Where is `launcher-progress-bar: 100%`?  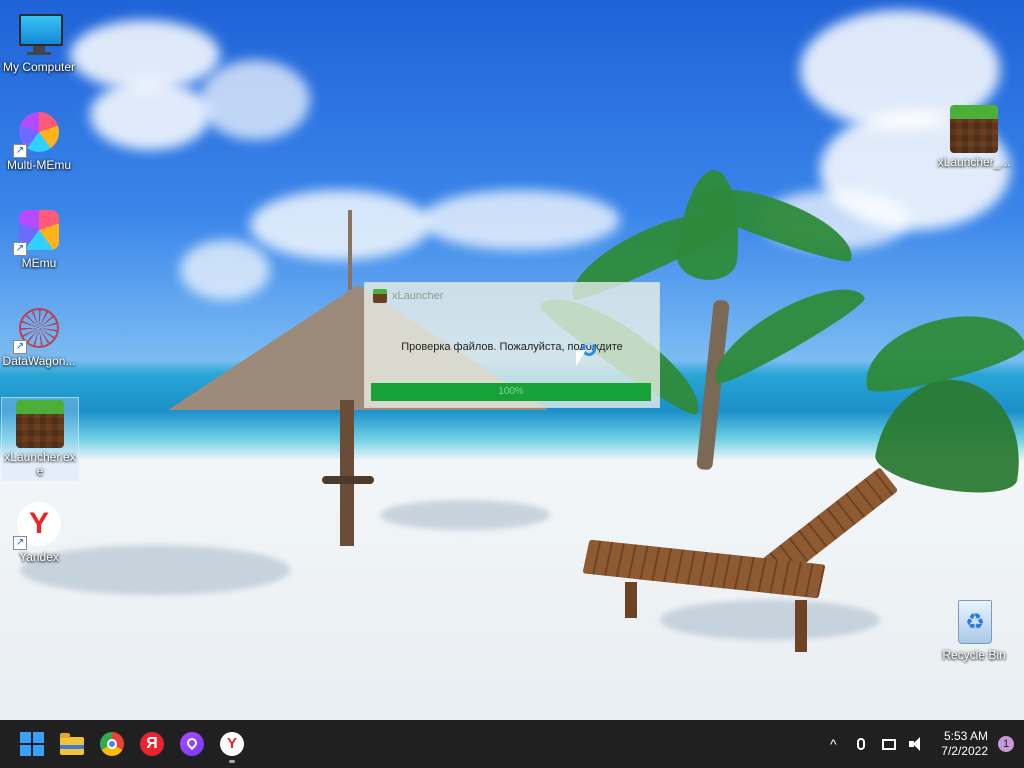 launcher-progress-bar: 100% is located at coordinates (511, 392).